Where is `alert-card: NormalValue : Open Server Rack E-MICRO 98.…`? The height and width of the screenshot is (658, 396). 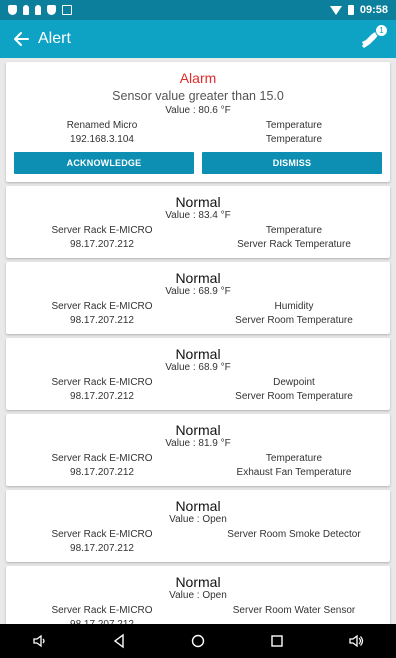
alert-card: NormalValue : Open Server Rack E-MICRO 98.… is located at coordinates (198, 526).